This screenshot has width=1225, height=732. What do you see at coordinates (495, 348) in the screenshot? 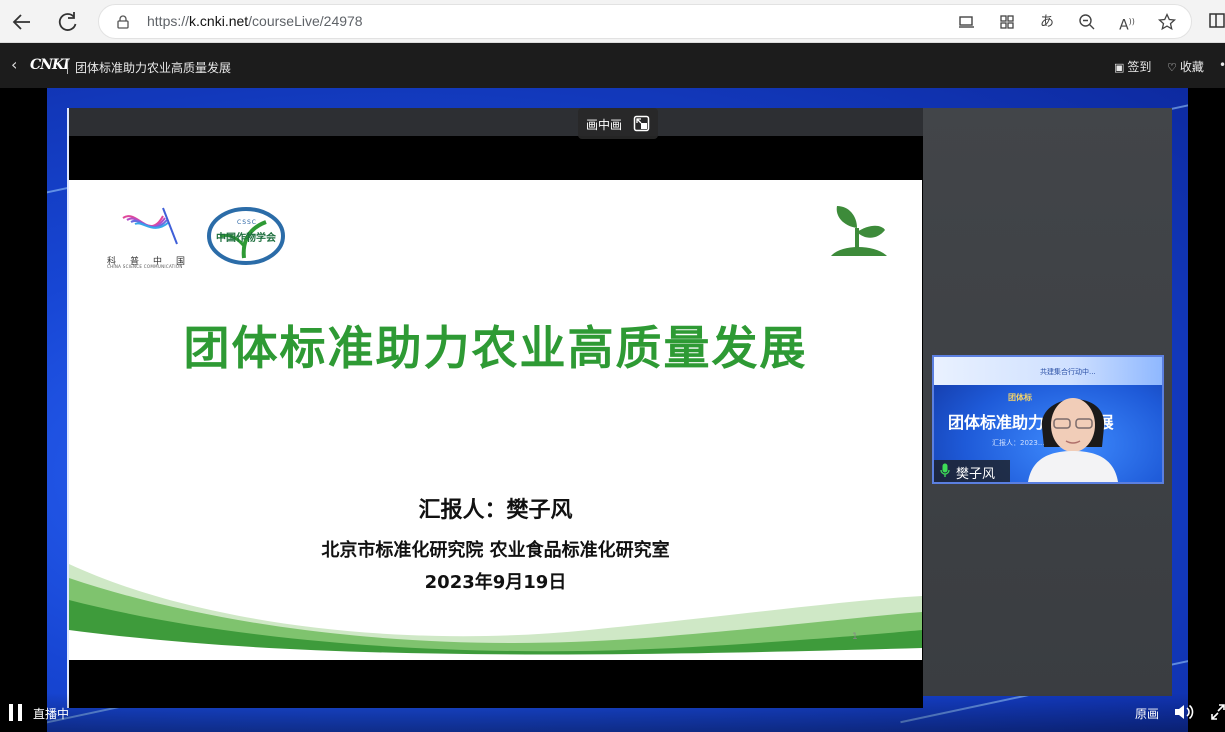
I see `slide-title: 团体标准助力农业高质量发展` at bounding box center [495, 348].